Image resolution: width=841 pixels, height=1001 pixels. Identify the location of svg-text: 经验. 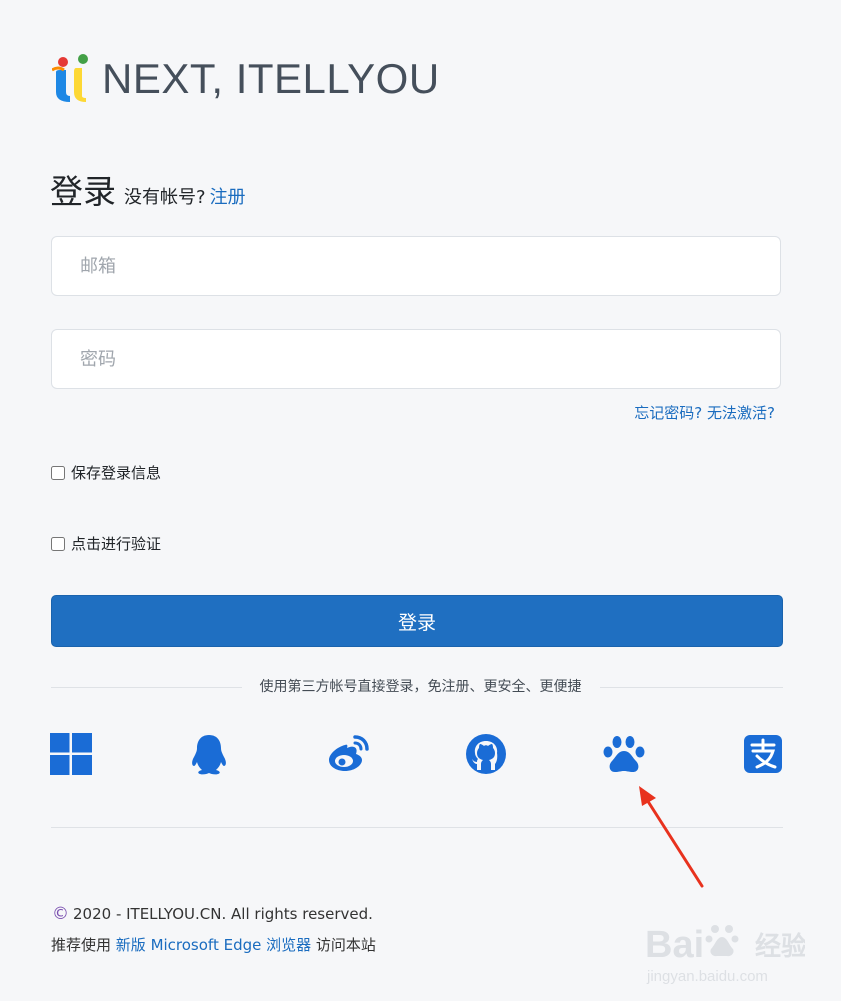
(780, 946).